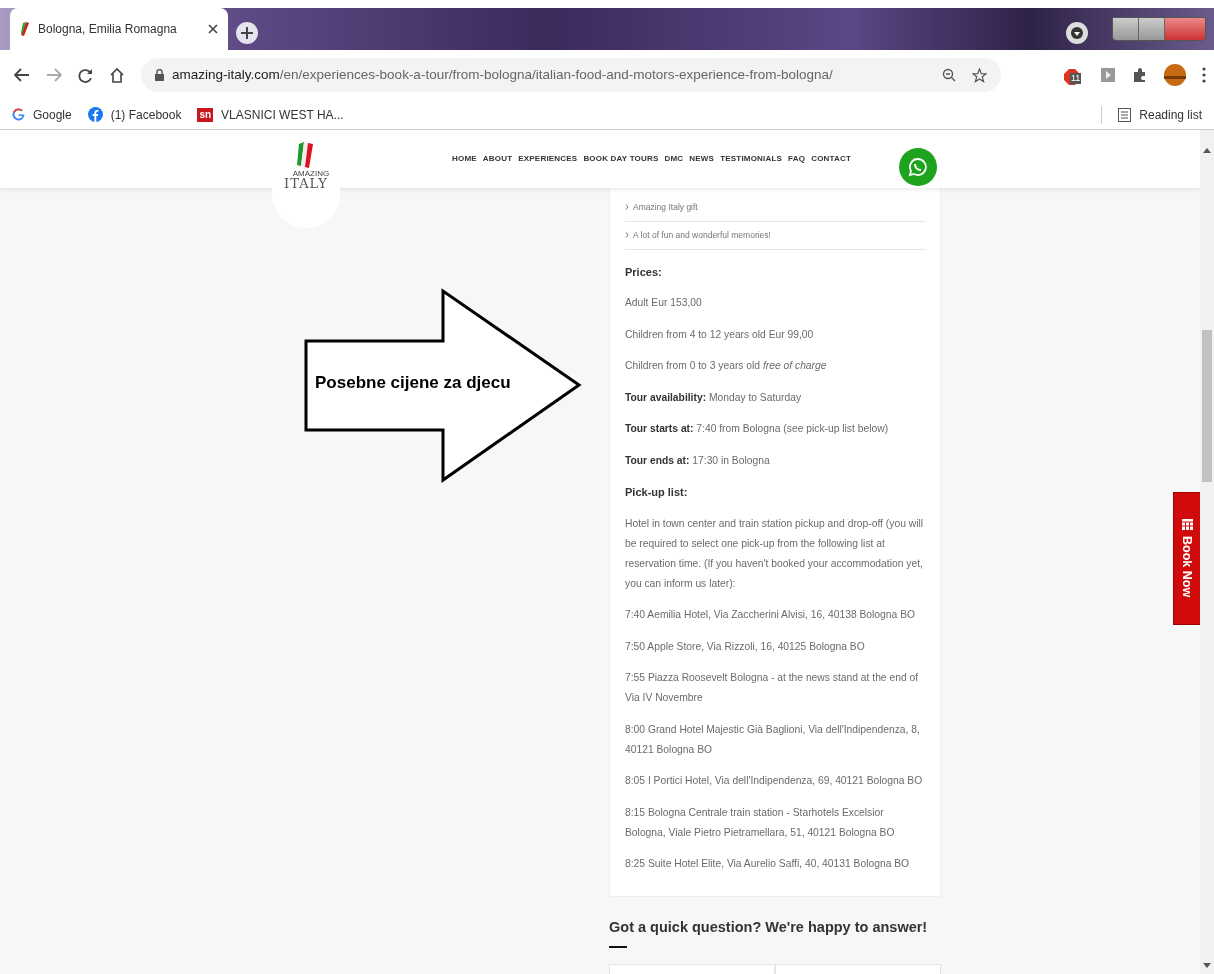 The image size is (1214, 974). What do you see at coordinates (618, 946) in the screenshot?
I see `heading-underline` at bounding box center [618, 946].